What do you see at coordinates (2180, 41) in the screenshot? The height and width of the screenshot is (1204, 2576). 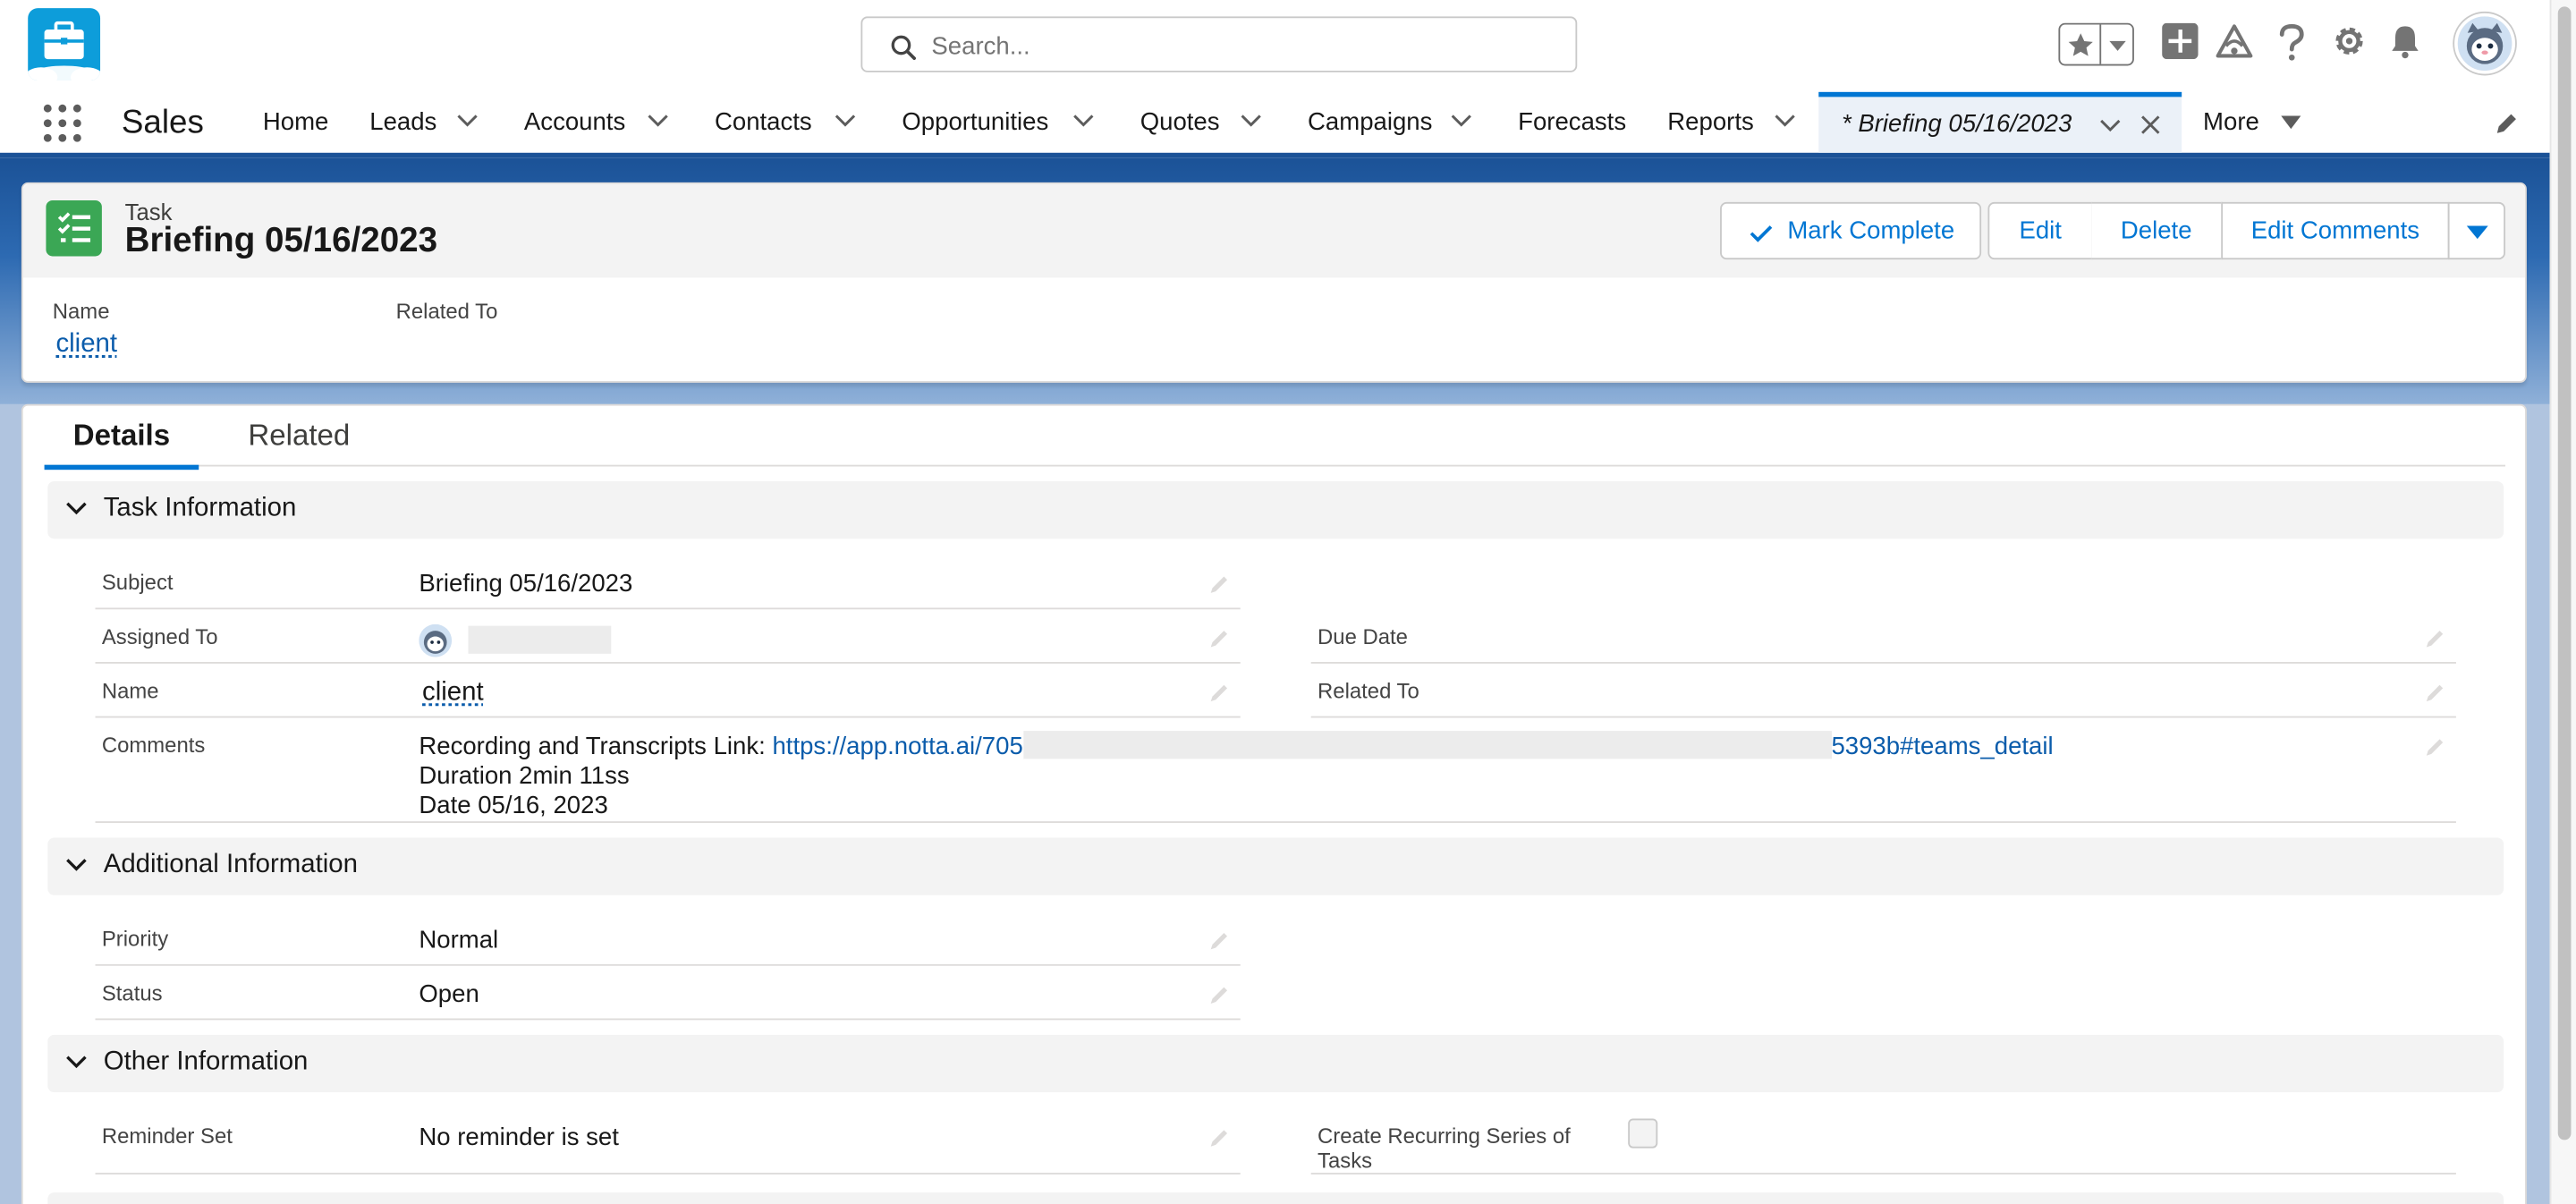 I see `global-actions-add-icon` at bounding box center [2180, 41].